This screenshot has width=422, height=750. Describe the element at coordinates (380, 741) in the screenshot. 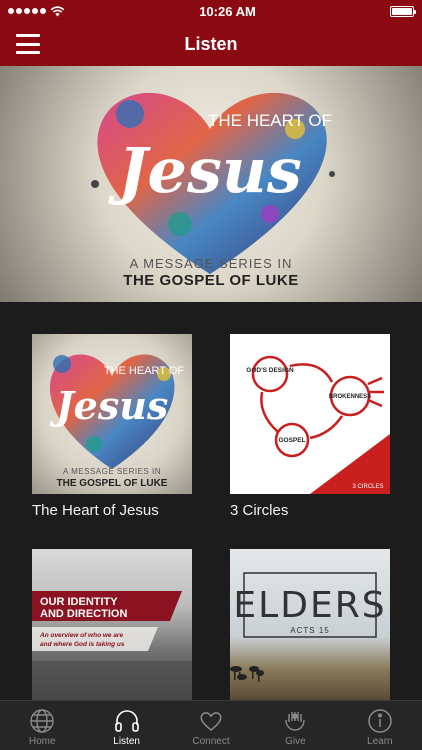

I see `tab-label: Learn` at that location.